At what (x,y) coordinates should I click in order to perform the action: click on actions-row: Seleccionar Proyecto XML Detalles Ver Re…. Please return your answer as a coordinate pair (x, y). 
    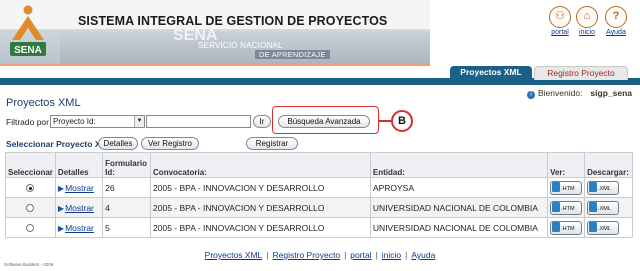
    Looking at the image, I should click on (321, 144).